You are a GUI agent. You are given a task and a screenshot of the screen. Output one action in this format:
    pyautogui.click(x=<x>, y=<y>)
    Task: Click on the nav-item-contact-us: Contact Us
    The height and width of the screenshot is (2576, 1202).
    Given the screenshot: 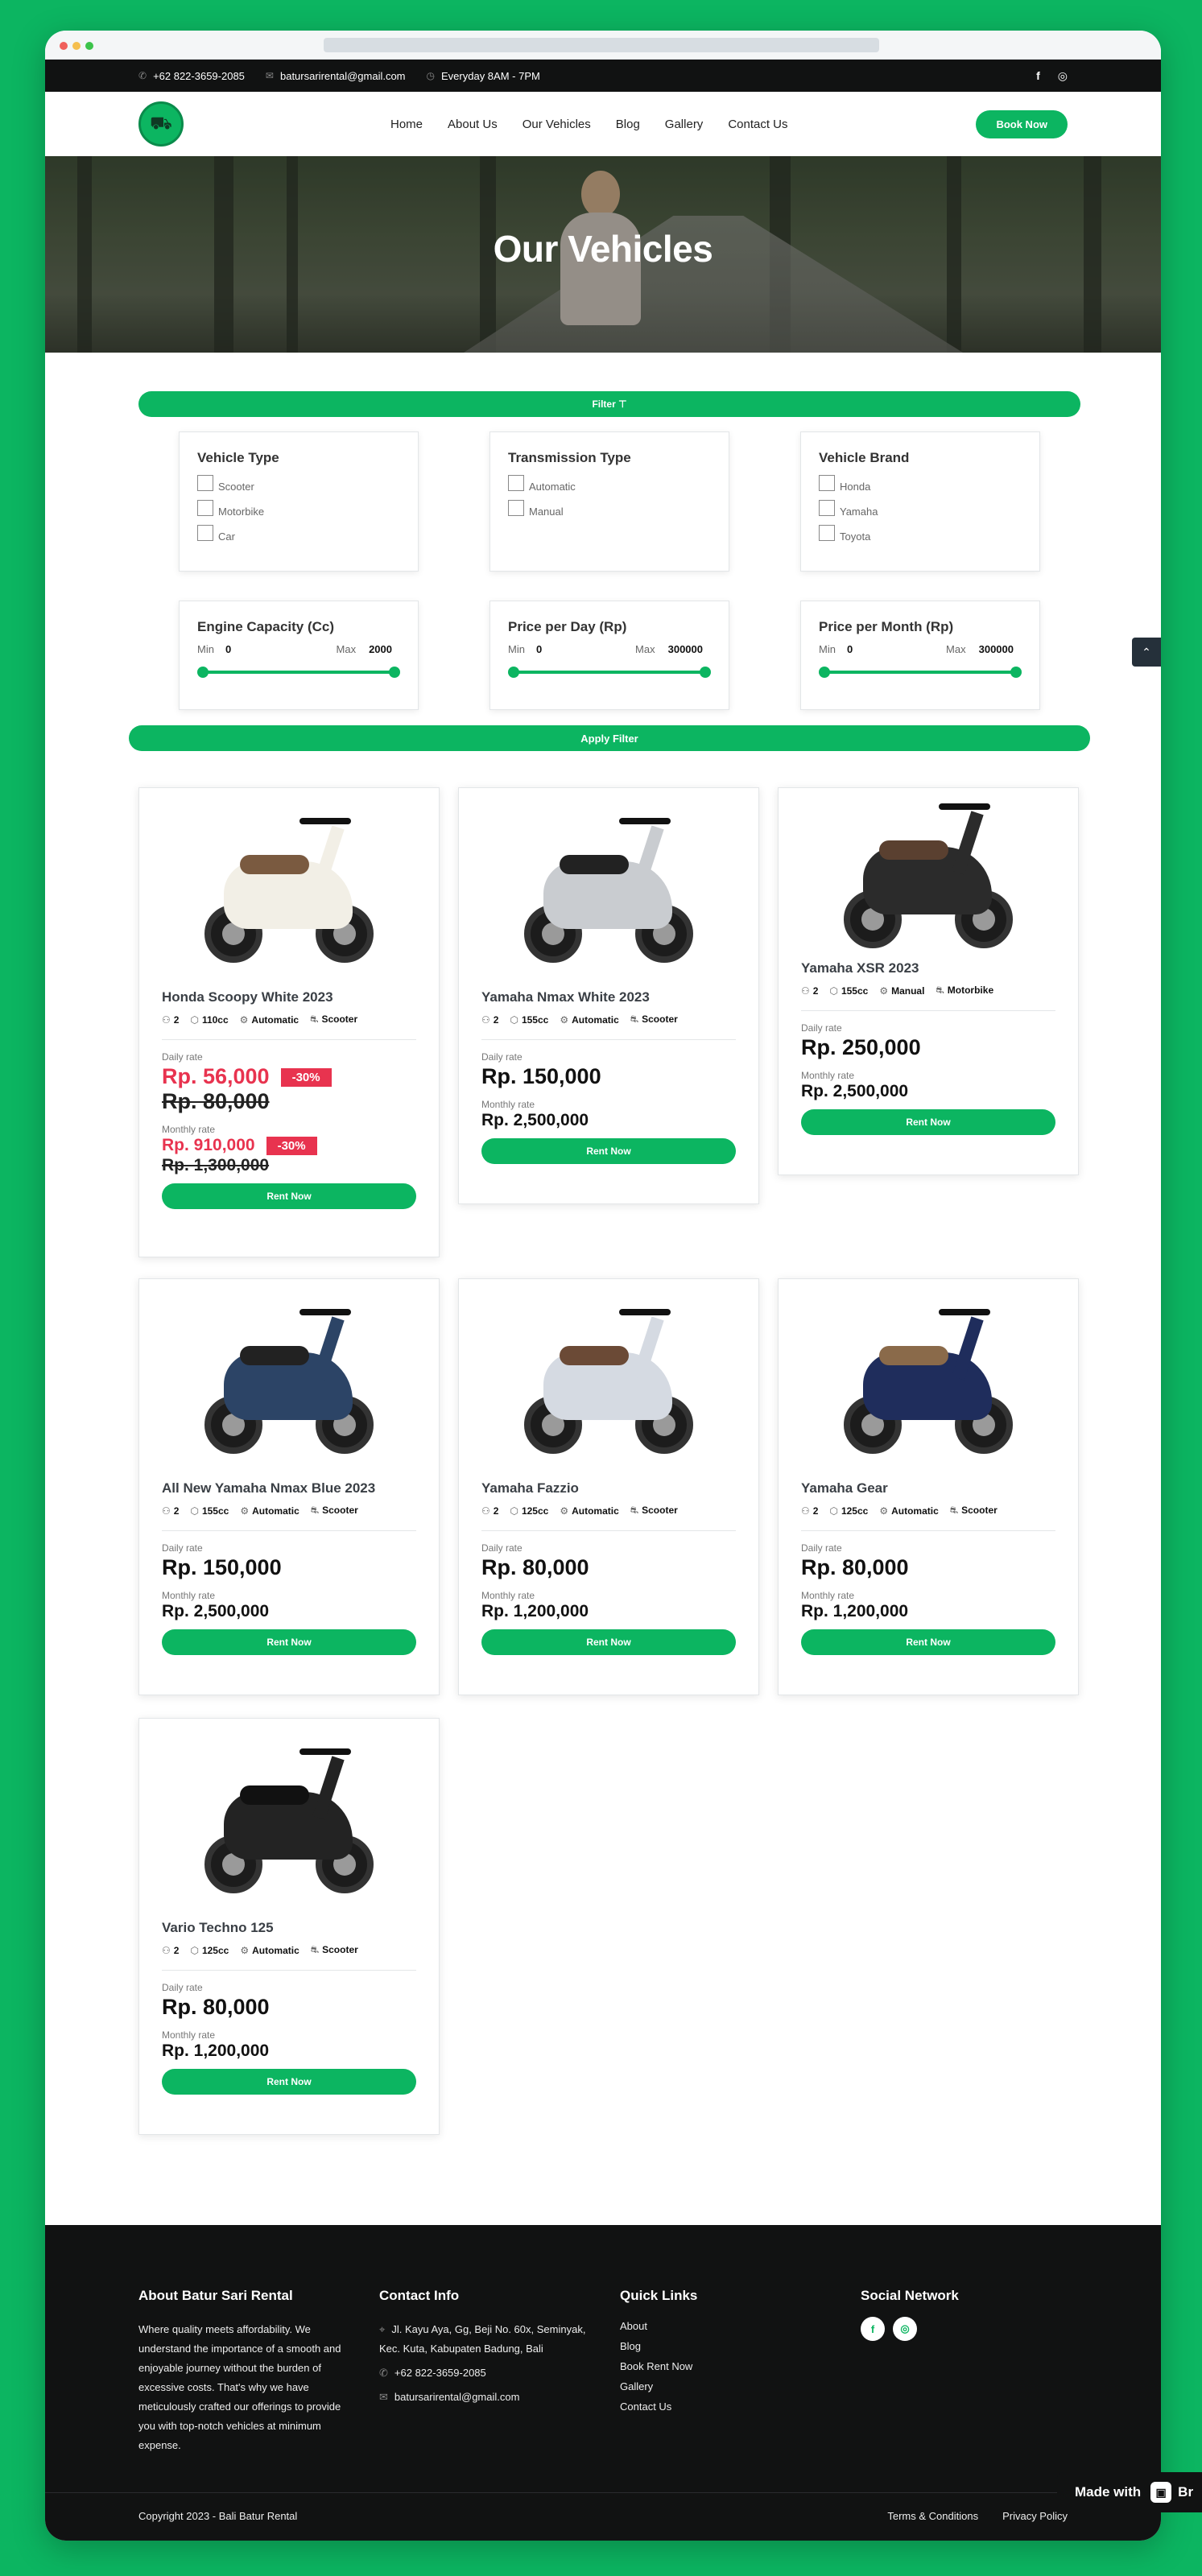 What is the action you would take?
    pyautogui.click(x=757, y=124)
    